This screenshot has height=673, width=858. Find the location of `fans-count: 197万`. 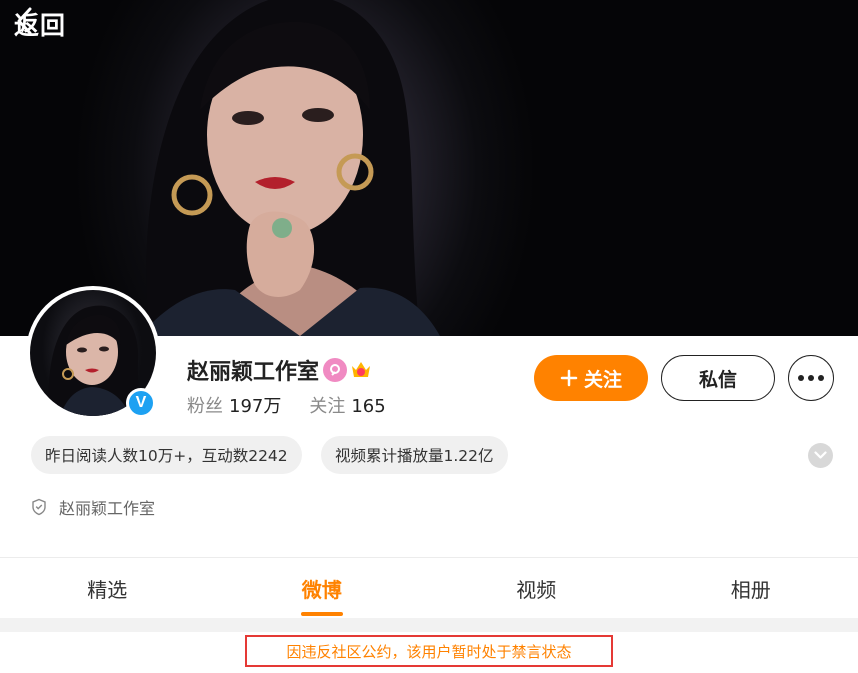

fans-count: 197万 is located at coordinates (255, 405).